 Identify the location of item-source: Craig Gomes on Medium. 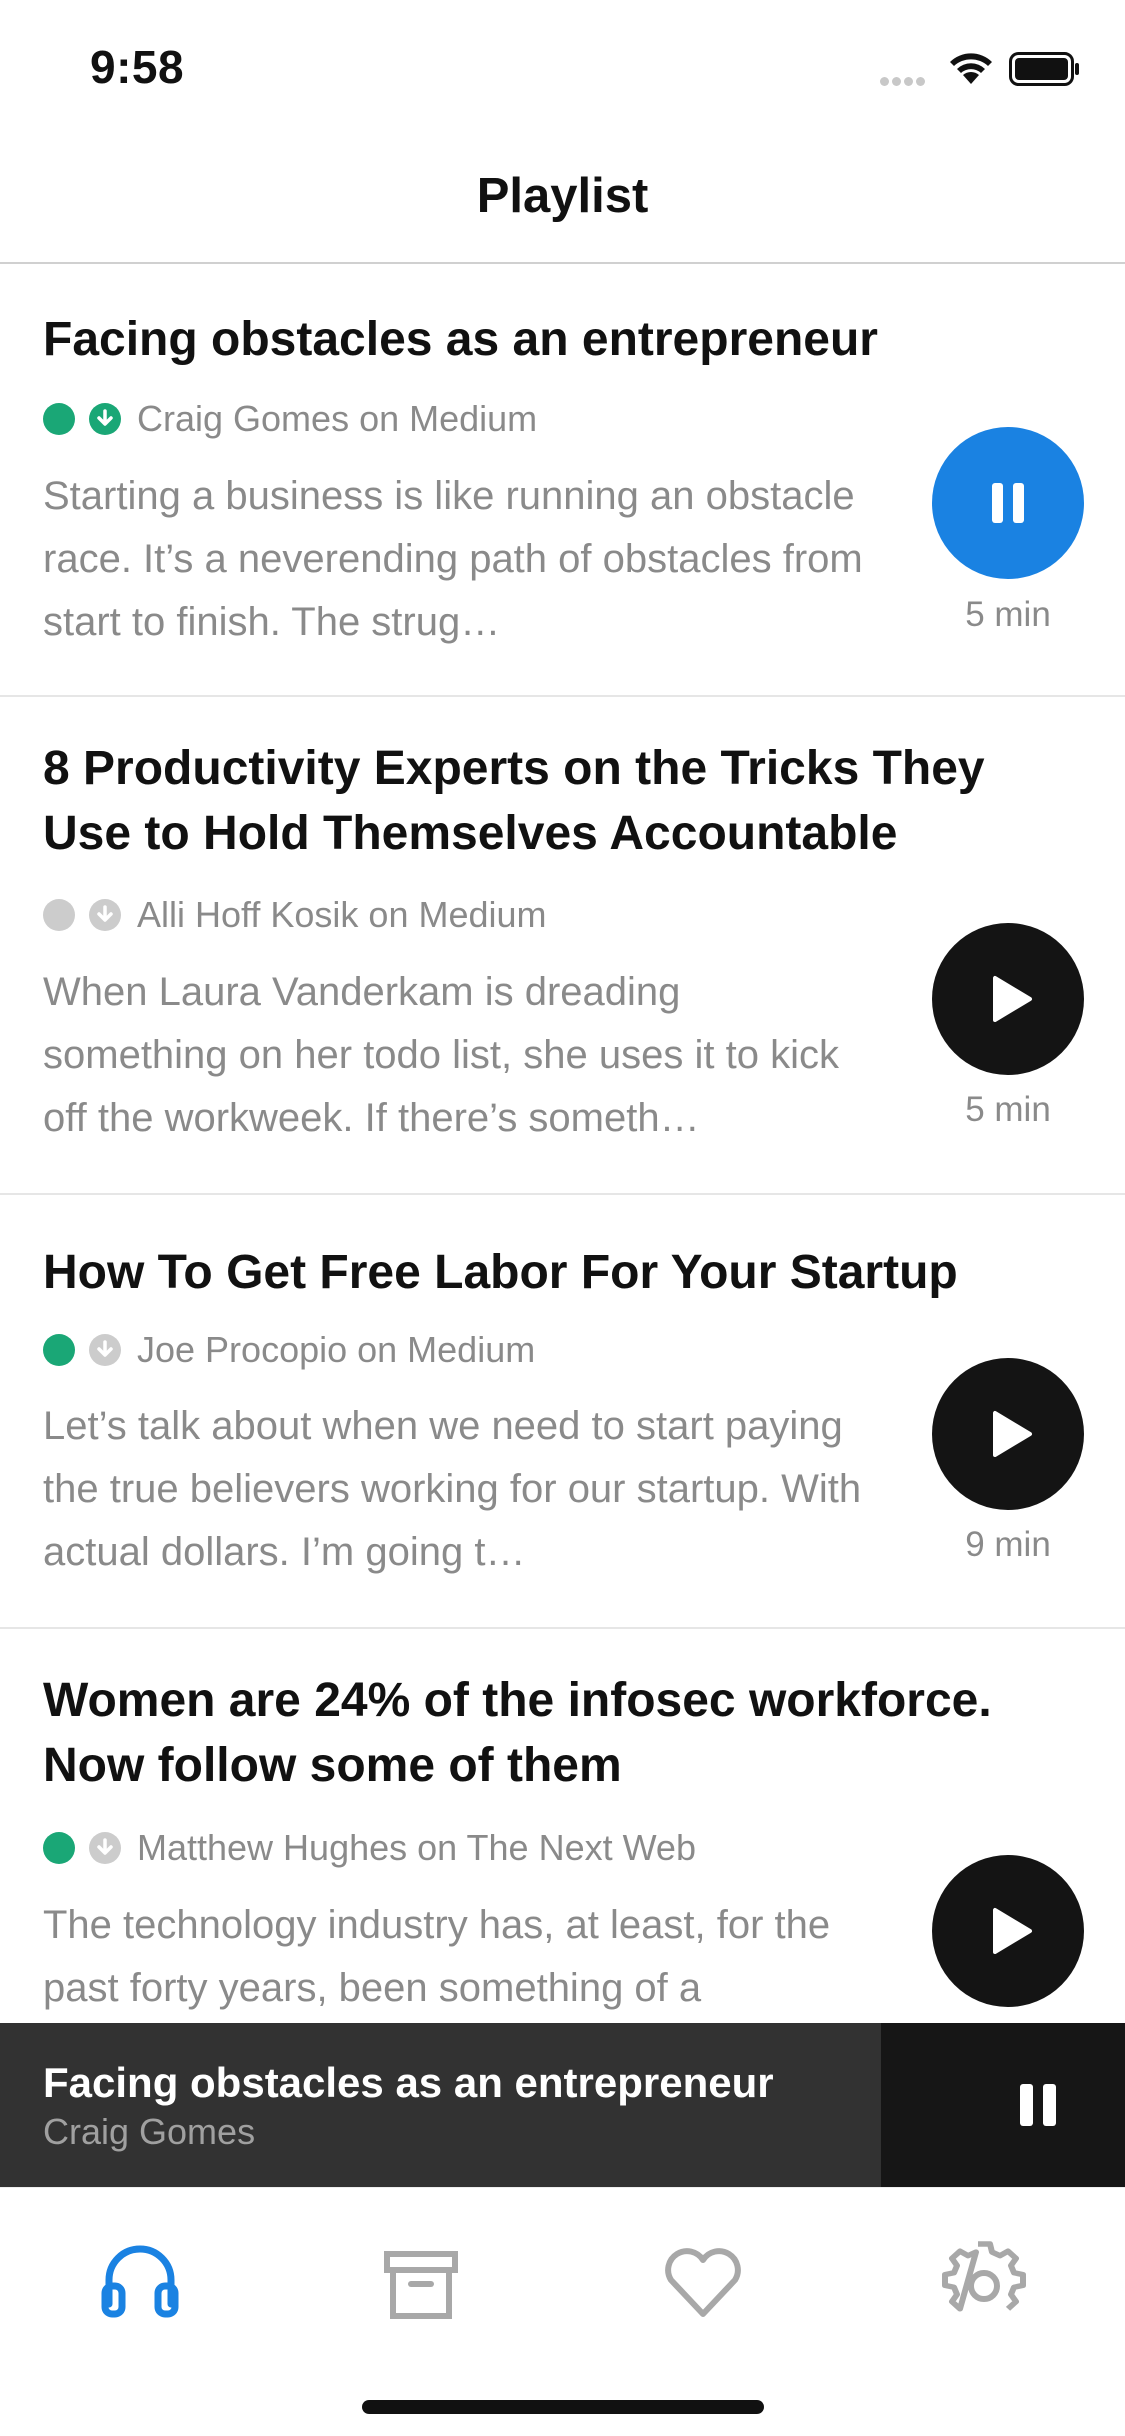
(337, 418).